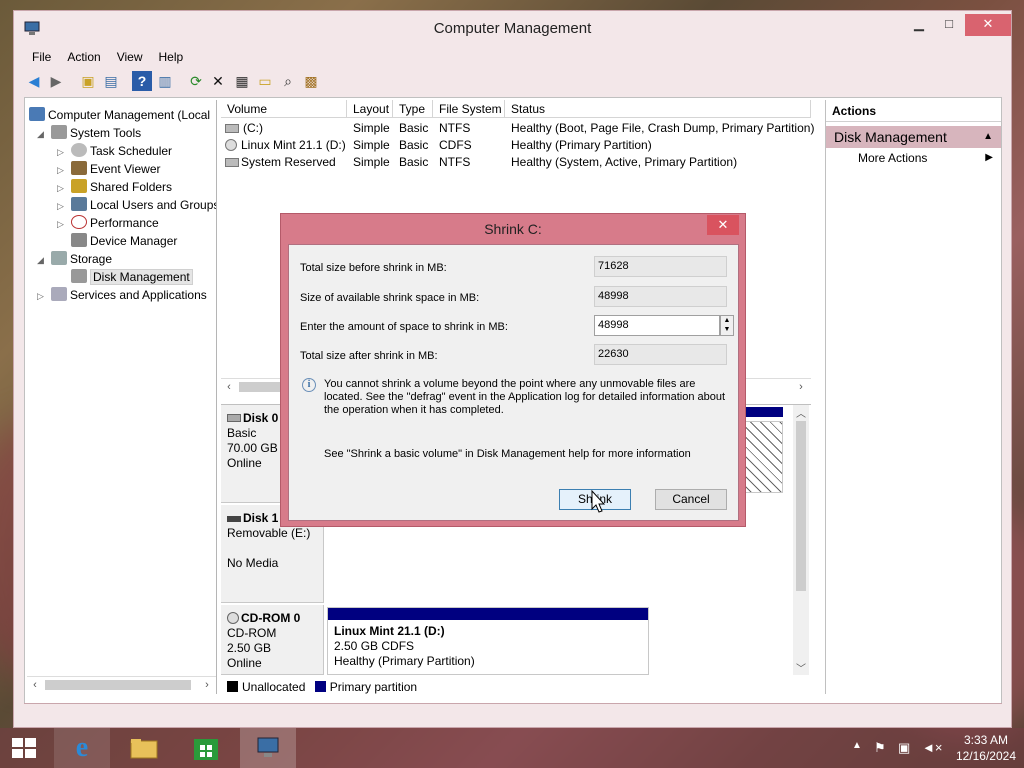 The image size is (1024, 768). What do you see at coordinates (232, 686) in the screenshot?
I see `unallocated-swatch` at bounding box center [232, 686].